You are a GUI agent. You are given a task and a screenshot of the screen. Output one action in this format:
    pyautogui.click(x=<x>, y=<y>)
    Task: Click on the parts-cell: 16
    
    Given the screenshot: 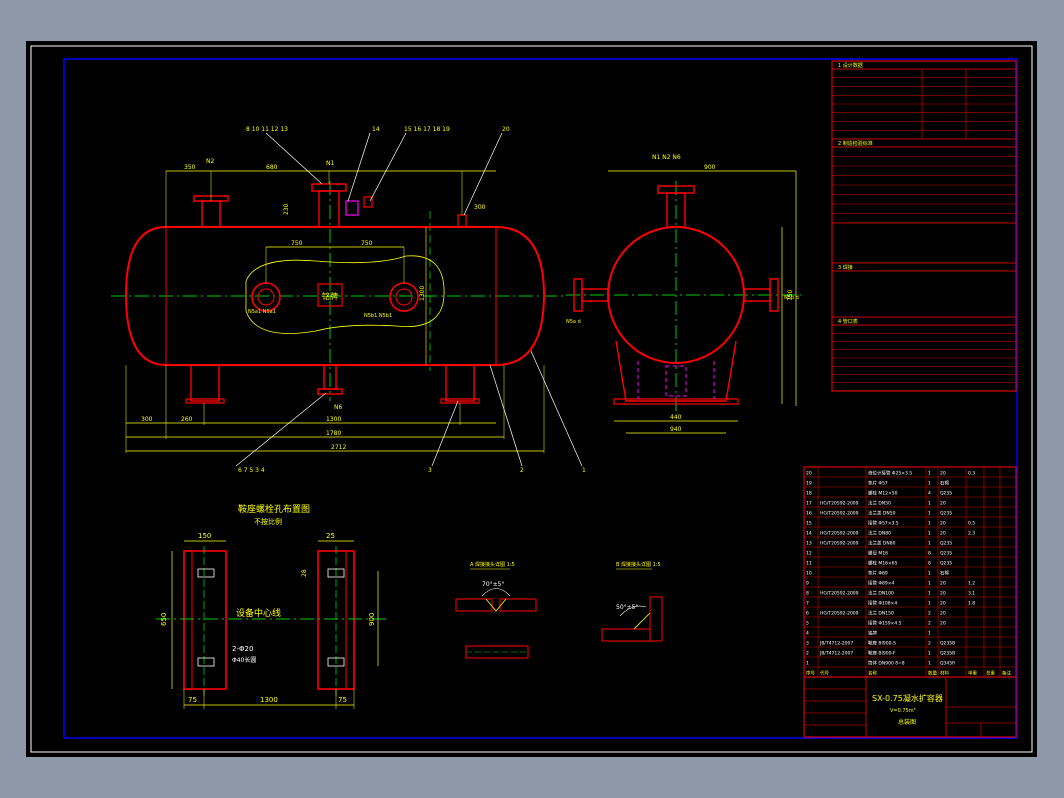 What is the action you would take?
    pyautogui.click(x=809, y=514)
    